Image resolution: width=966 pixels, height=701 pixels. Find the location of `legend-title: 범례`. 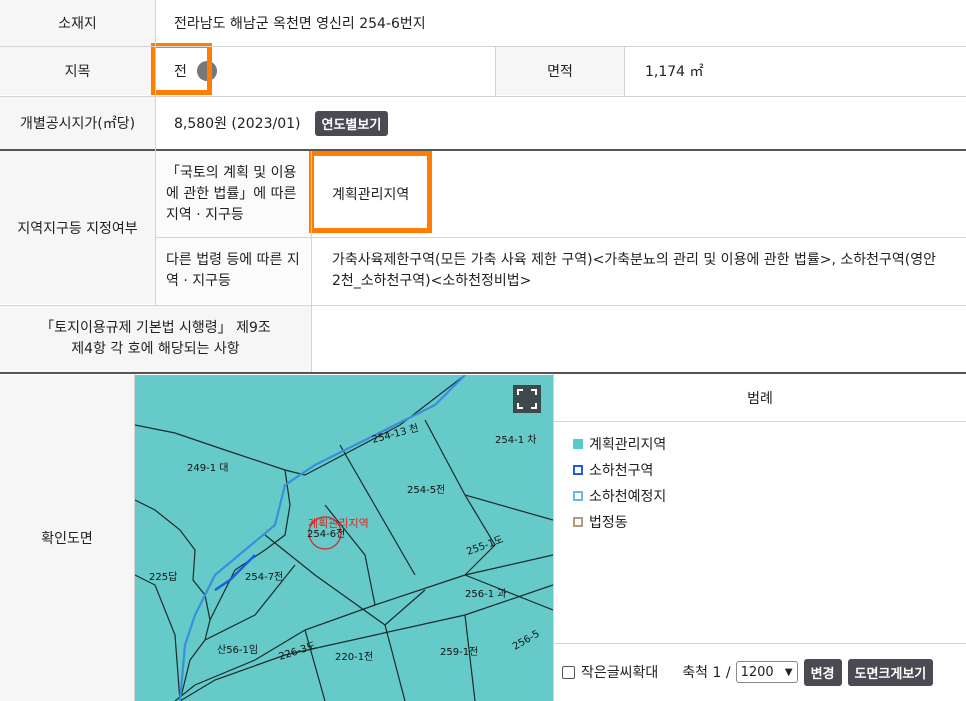

legend-title: 범례 is located at coordinates (760, 399).